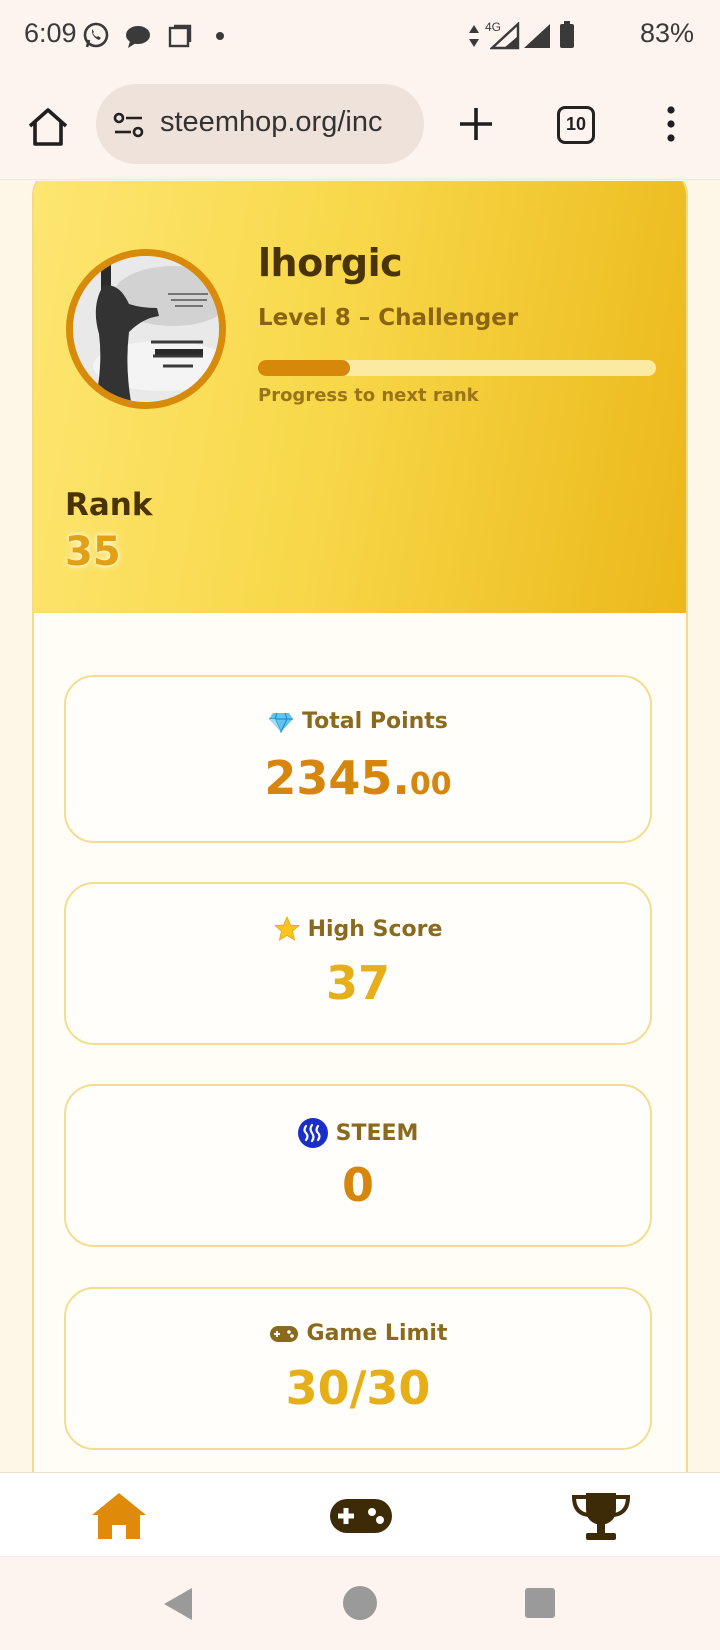 This screenshot has height=1650, width=720. Describe the element at coordinates (337, 778) in the screenshot. I see `stat-value-int: 2345.` at that location.